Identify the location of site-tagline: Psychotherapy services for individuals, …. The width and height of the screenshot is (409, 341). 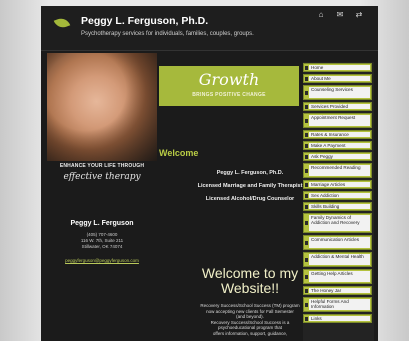
(167, 34).